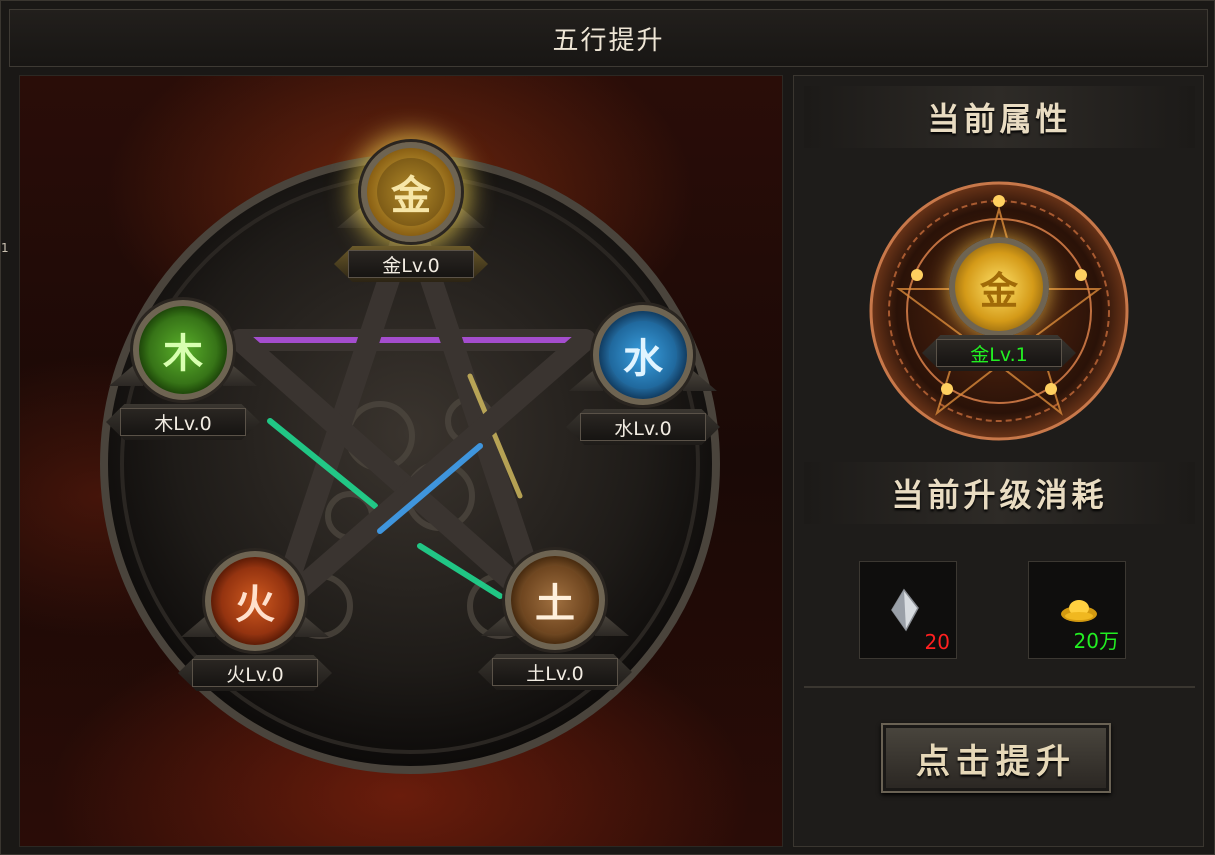 The image size is (1215, 855). I want to click on fire-orb-icon: 火, so click(255, 601).